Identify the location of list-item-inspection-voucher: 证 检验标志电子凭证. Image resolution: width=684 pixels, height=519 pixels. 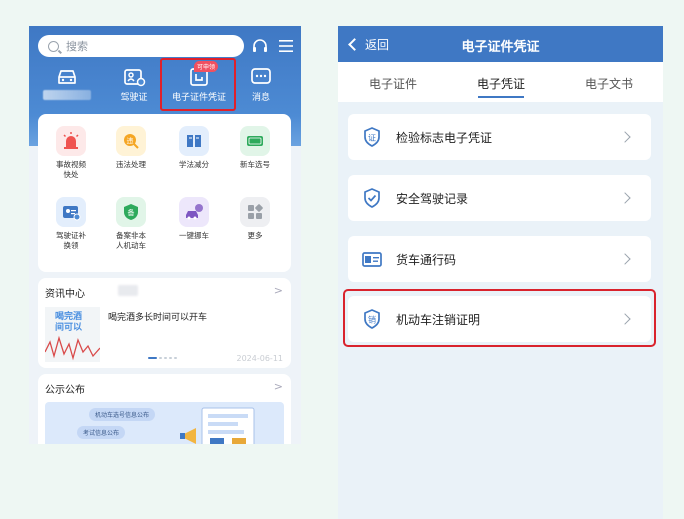
(499, 137).